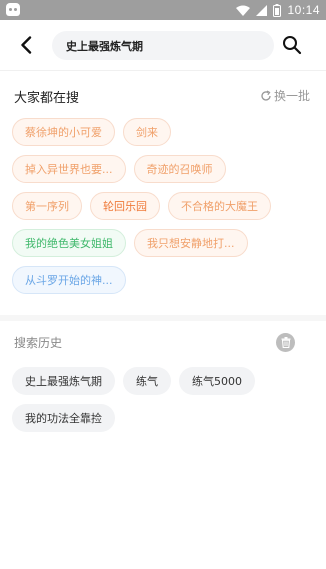  What do you see at coordinates (125, 206) in the screenshot?
I see `hot-search-chip: 轮回乐园` at bounding box center [125, 206].